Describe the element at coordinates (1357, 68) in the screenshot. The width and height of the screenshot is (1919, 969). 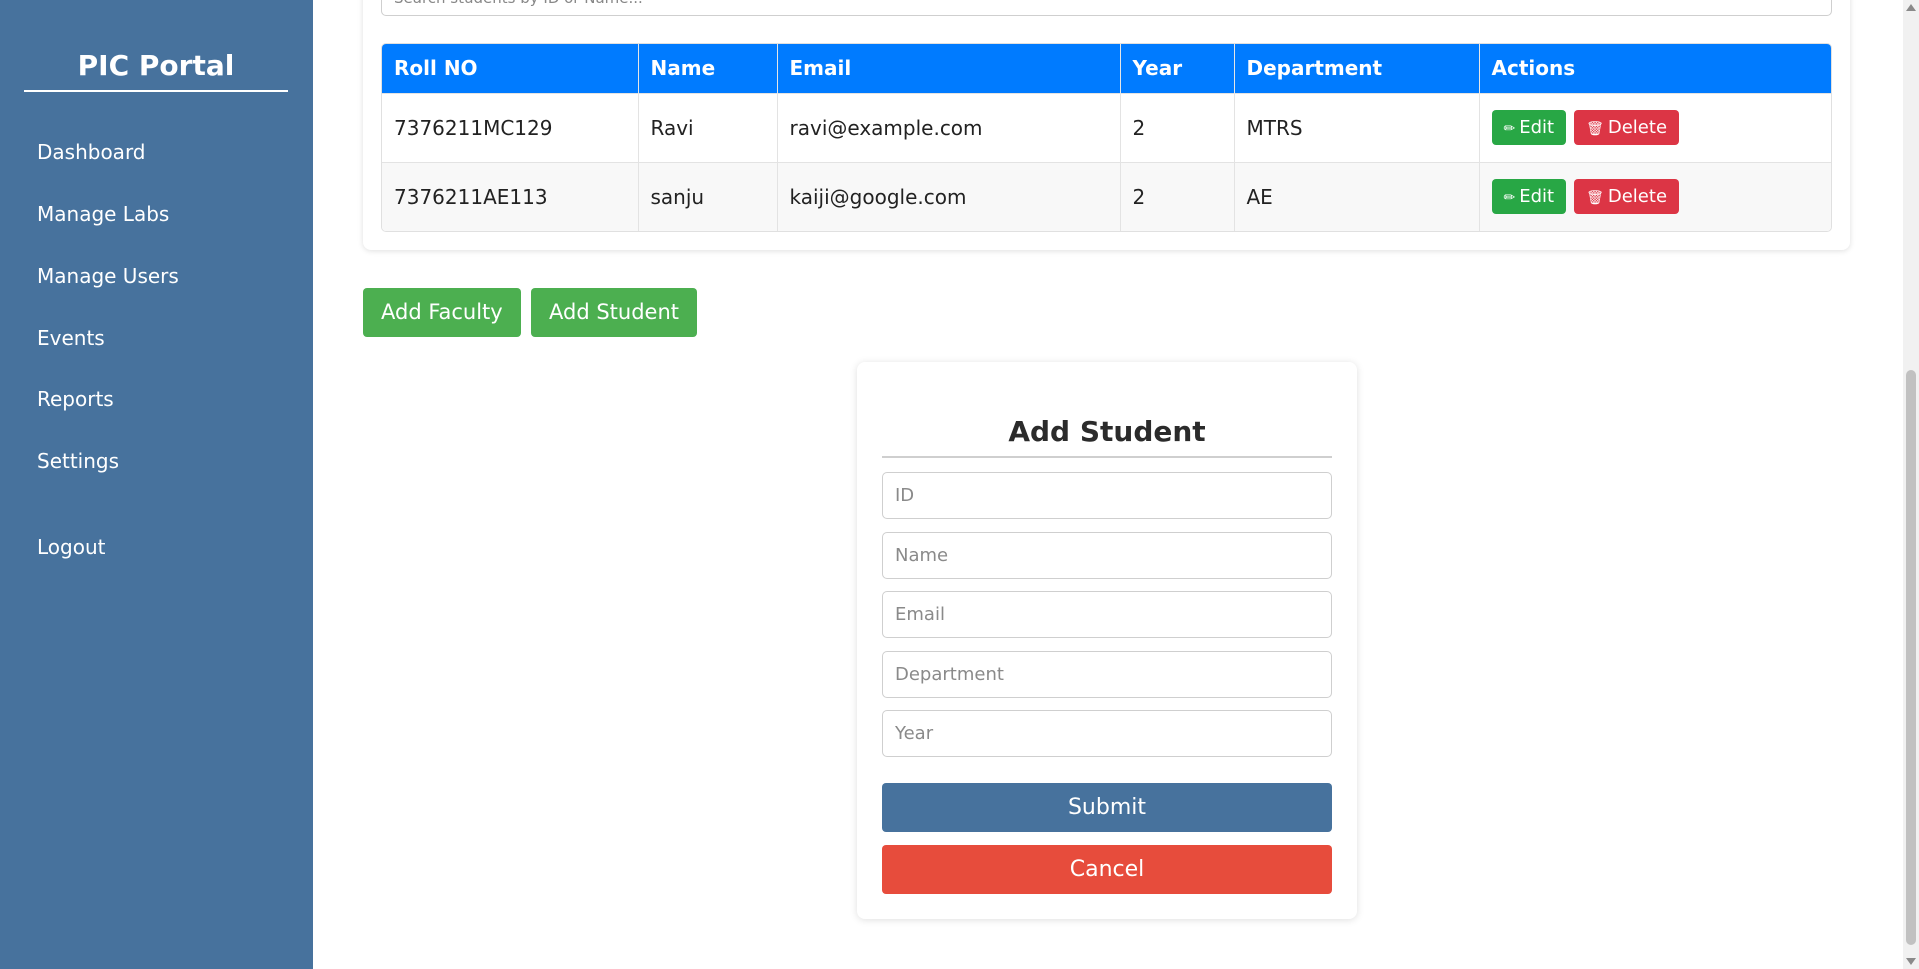
I see `header-department: Department` at that location.